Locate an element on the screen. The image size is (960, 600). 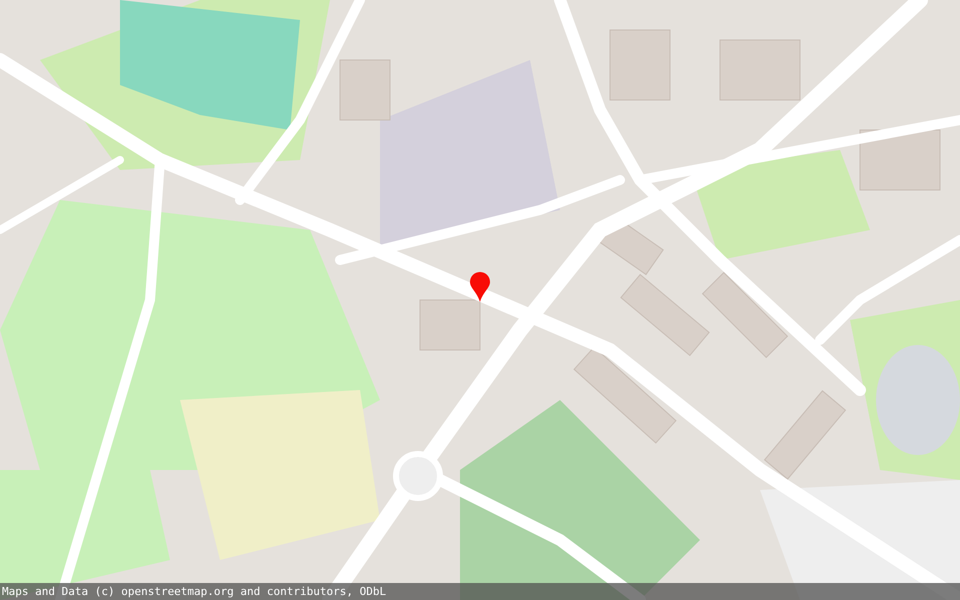
map-attribution: Maps and Data (c) openstreetmap.org and contributors, ODbL is located at coordinates (480, 591).